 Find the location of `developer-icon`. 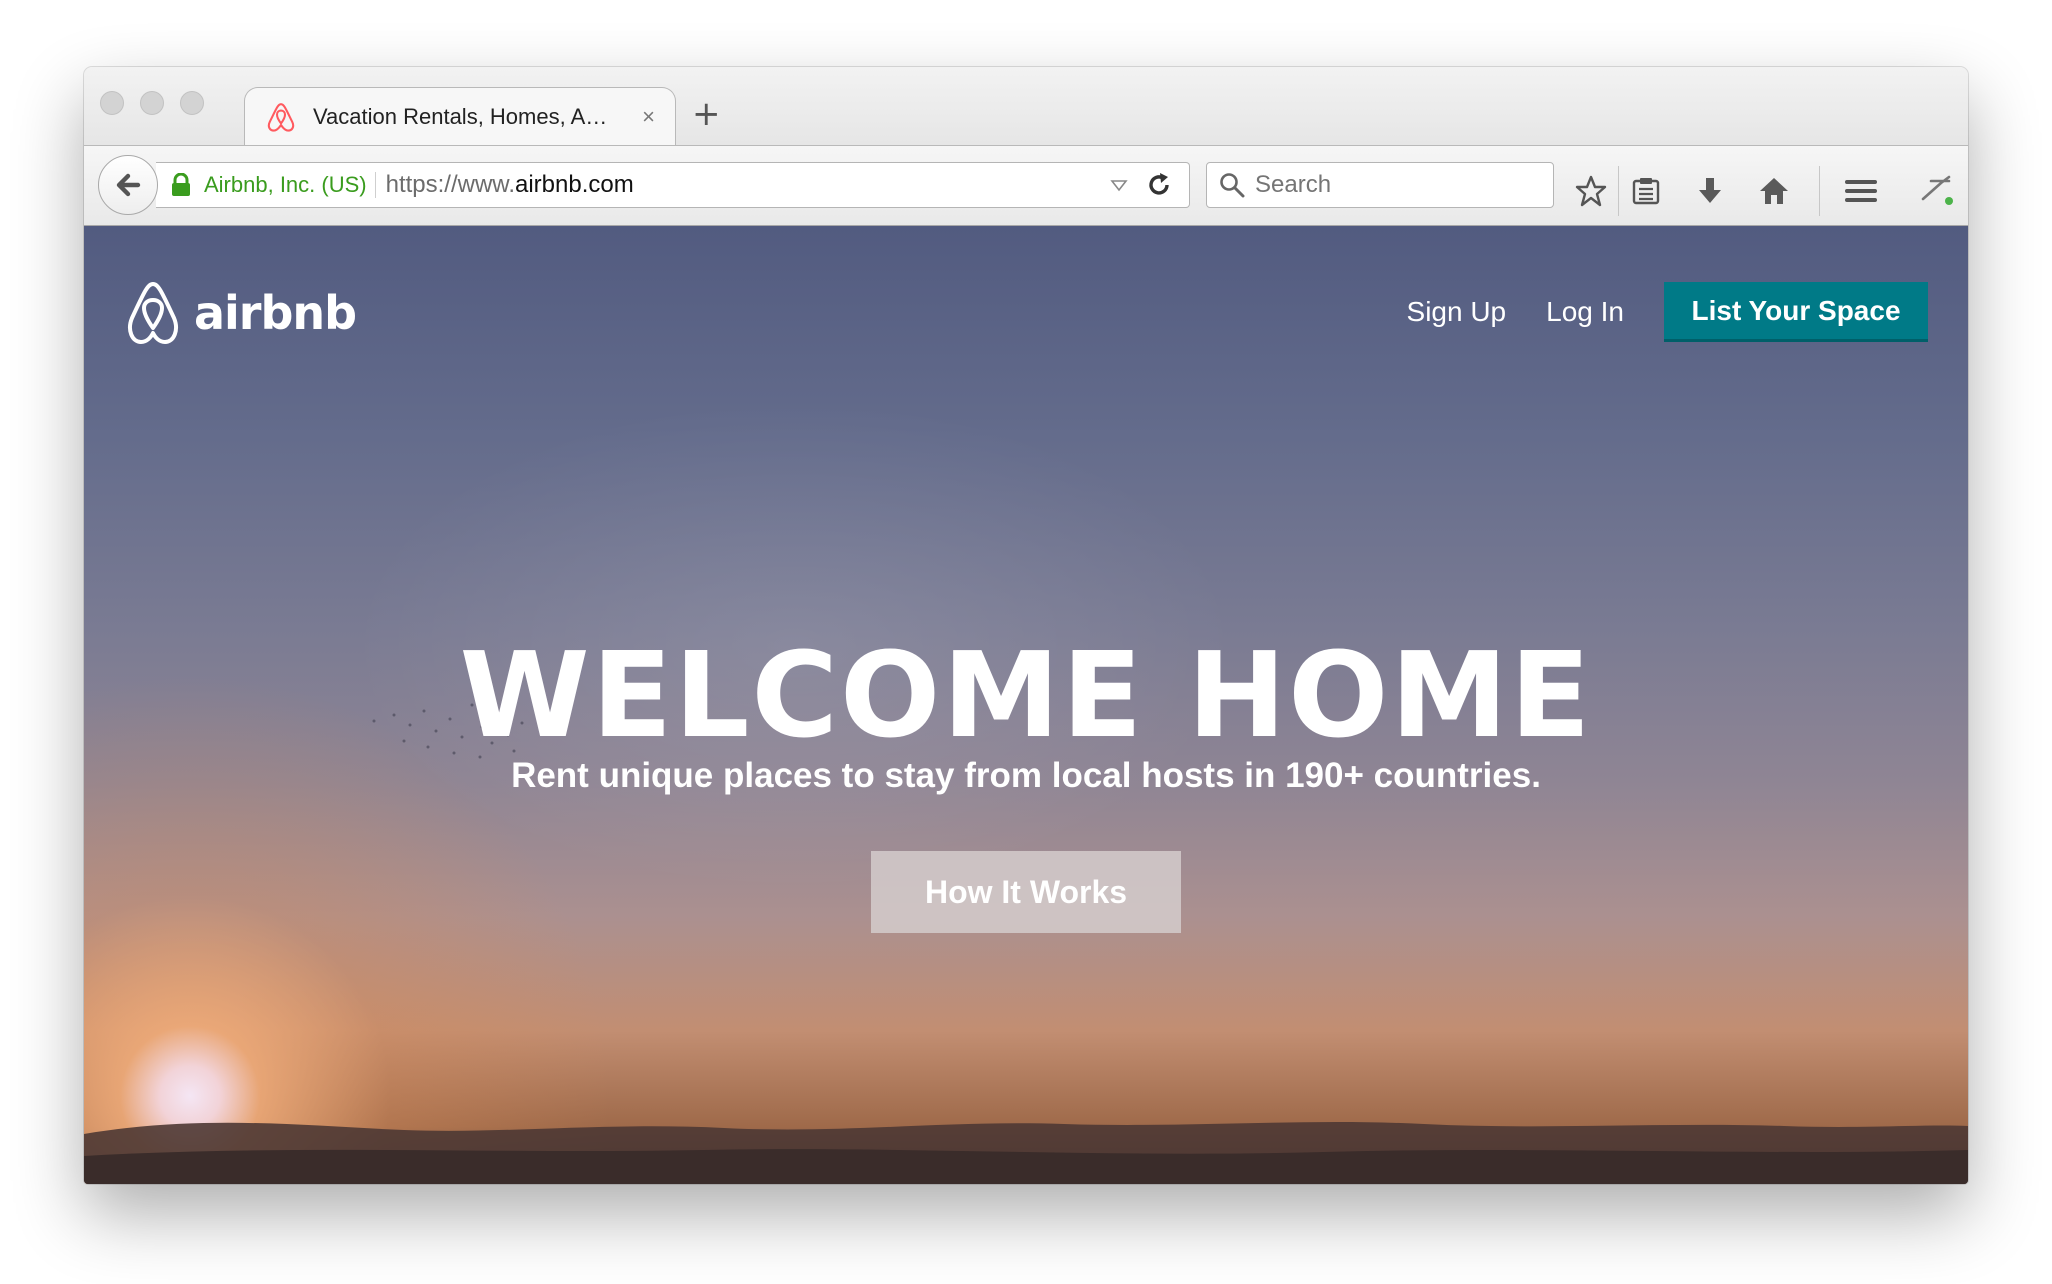

developer-icon is located at coordinates (1937, 190).